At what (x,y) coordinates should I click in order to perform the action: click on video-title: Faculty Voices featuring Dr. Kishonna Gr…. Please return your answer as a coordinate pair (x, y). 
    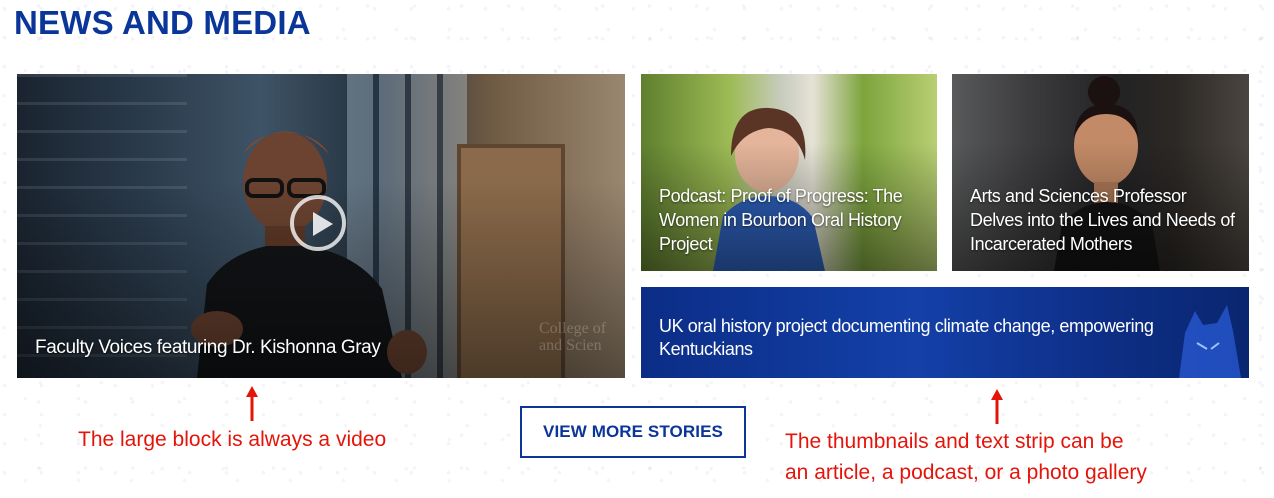
    Looking at the image, I should click on (208, 347).